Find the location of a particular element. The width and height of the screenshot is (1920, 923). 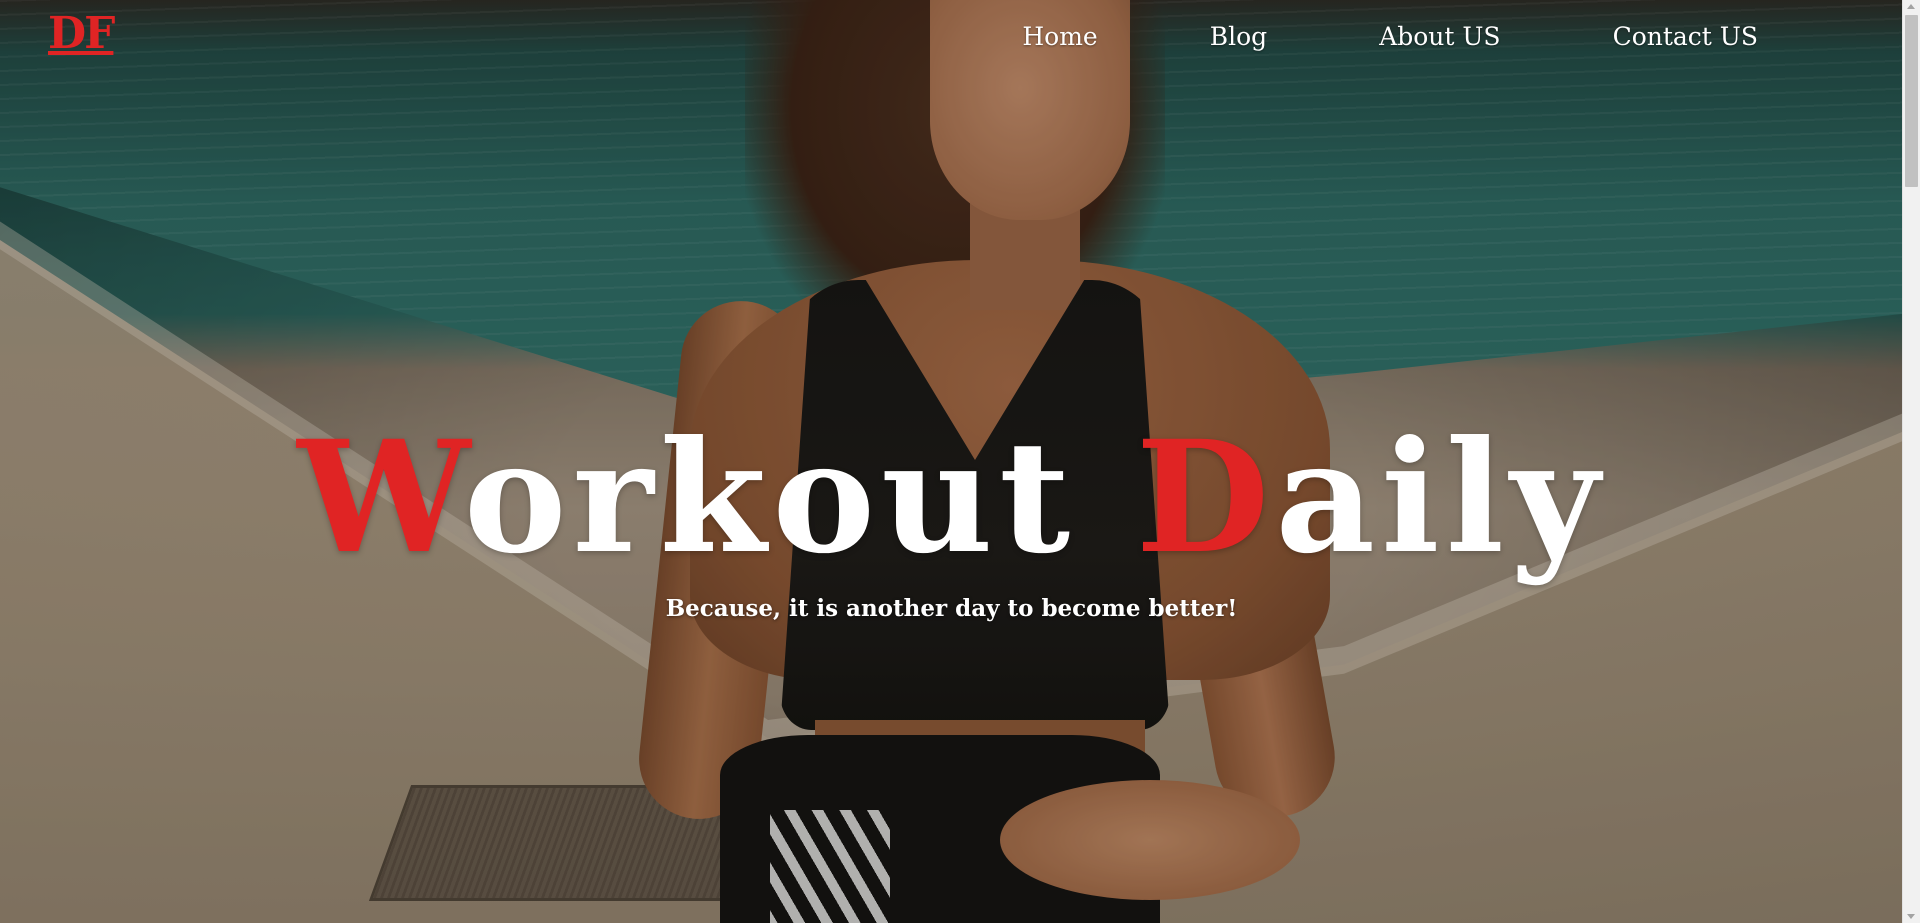

hero-title-word-2-rest: aily is located at coordinates (1440, 498).